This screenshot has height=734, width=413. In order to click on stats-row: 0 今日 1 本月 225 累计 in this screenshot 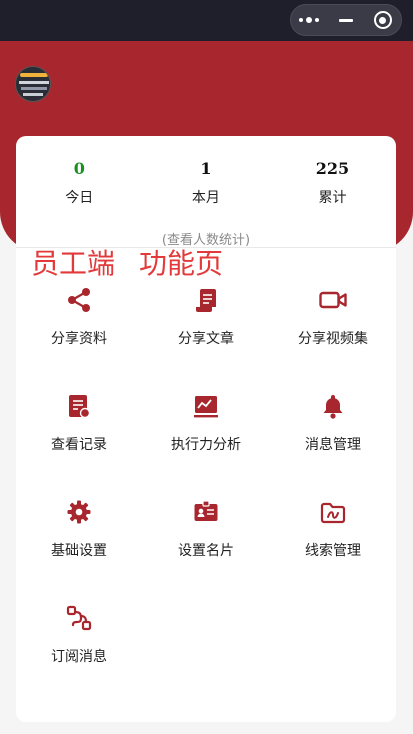, I will do `click(206, 182)`.